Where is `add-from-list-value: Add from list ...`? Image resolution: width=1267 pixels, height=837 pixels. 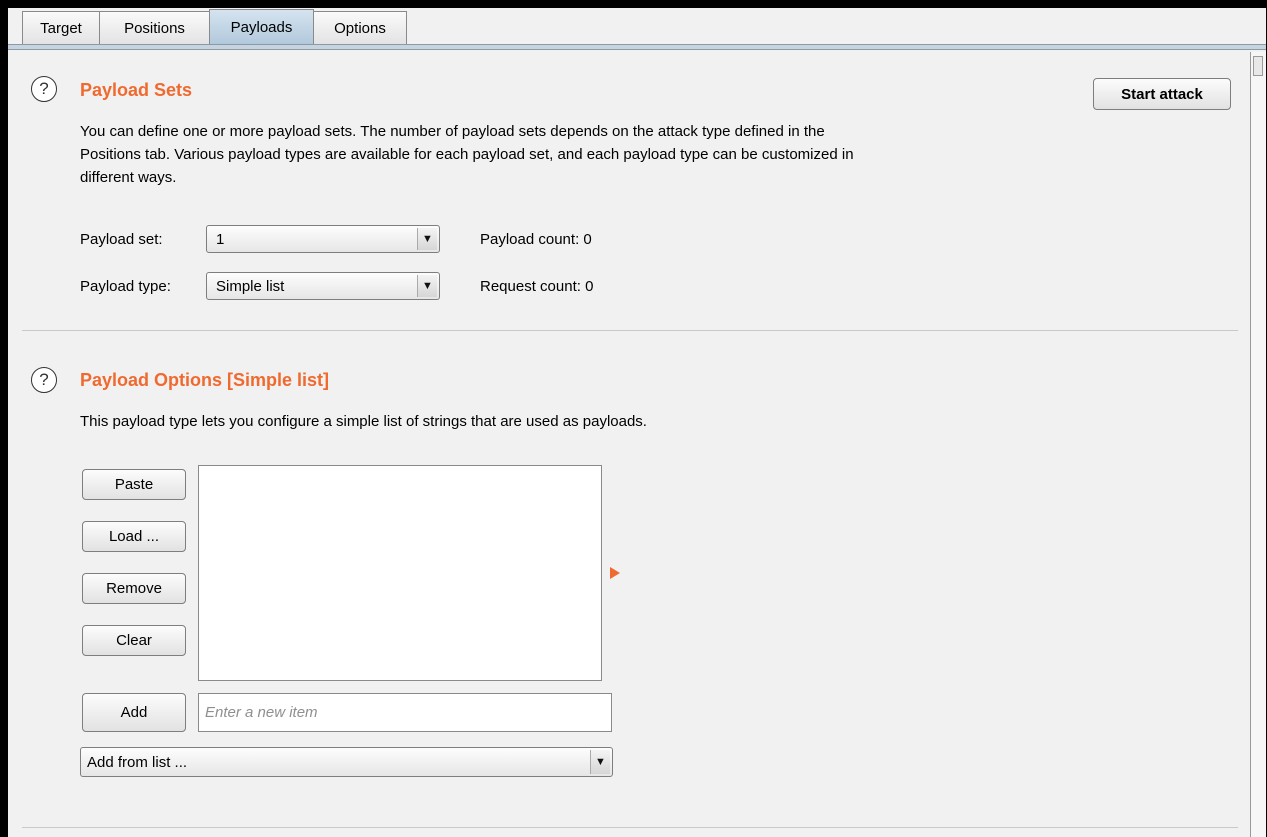 add-from-list-value: Add from list ... is located at coordinates (137, 762).